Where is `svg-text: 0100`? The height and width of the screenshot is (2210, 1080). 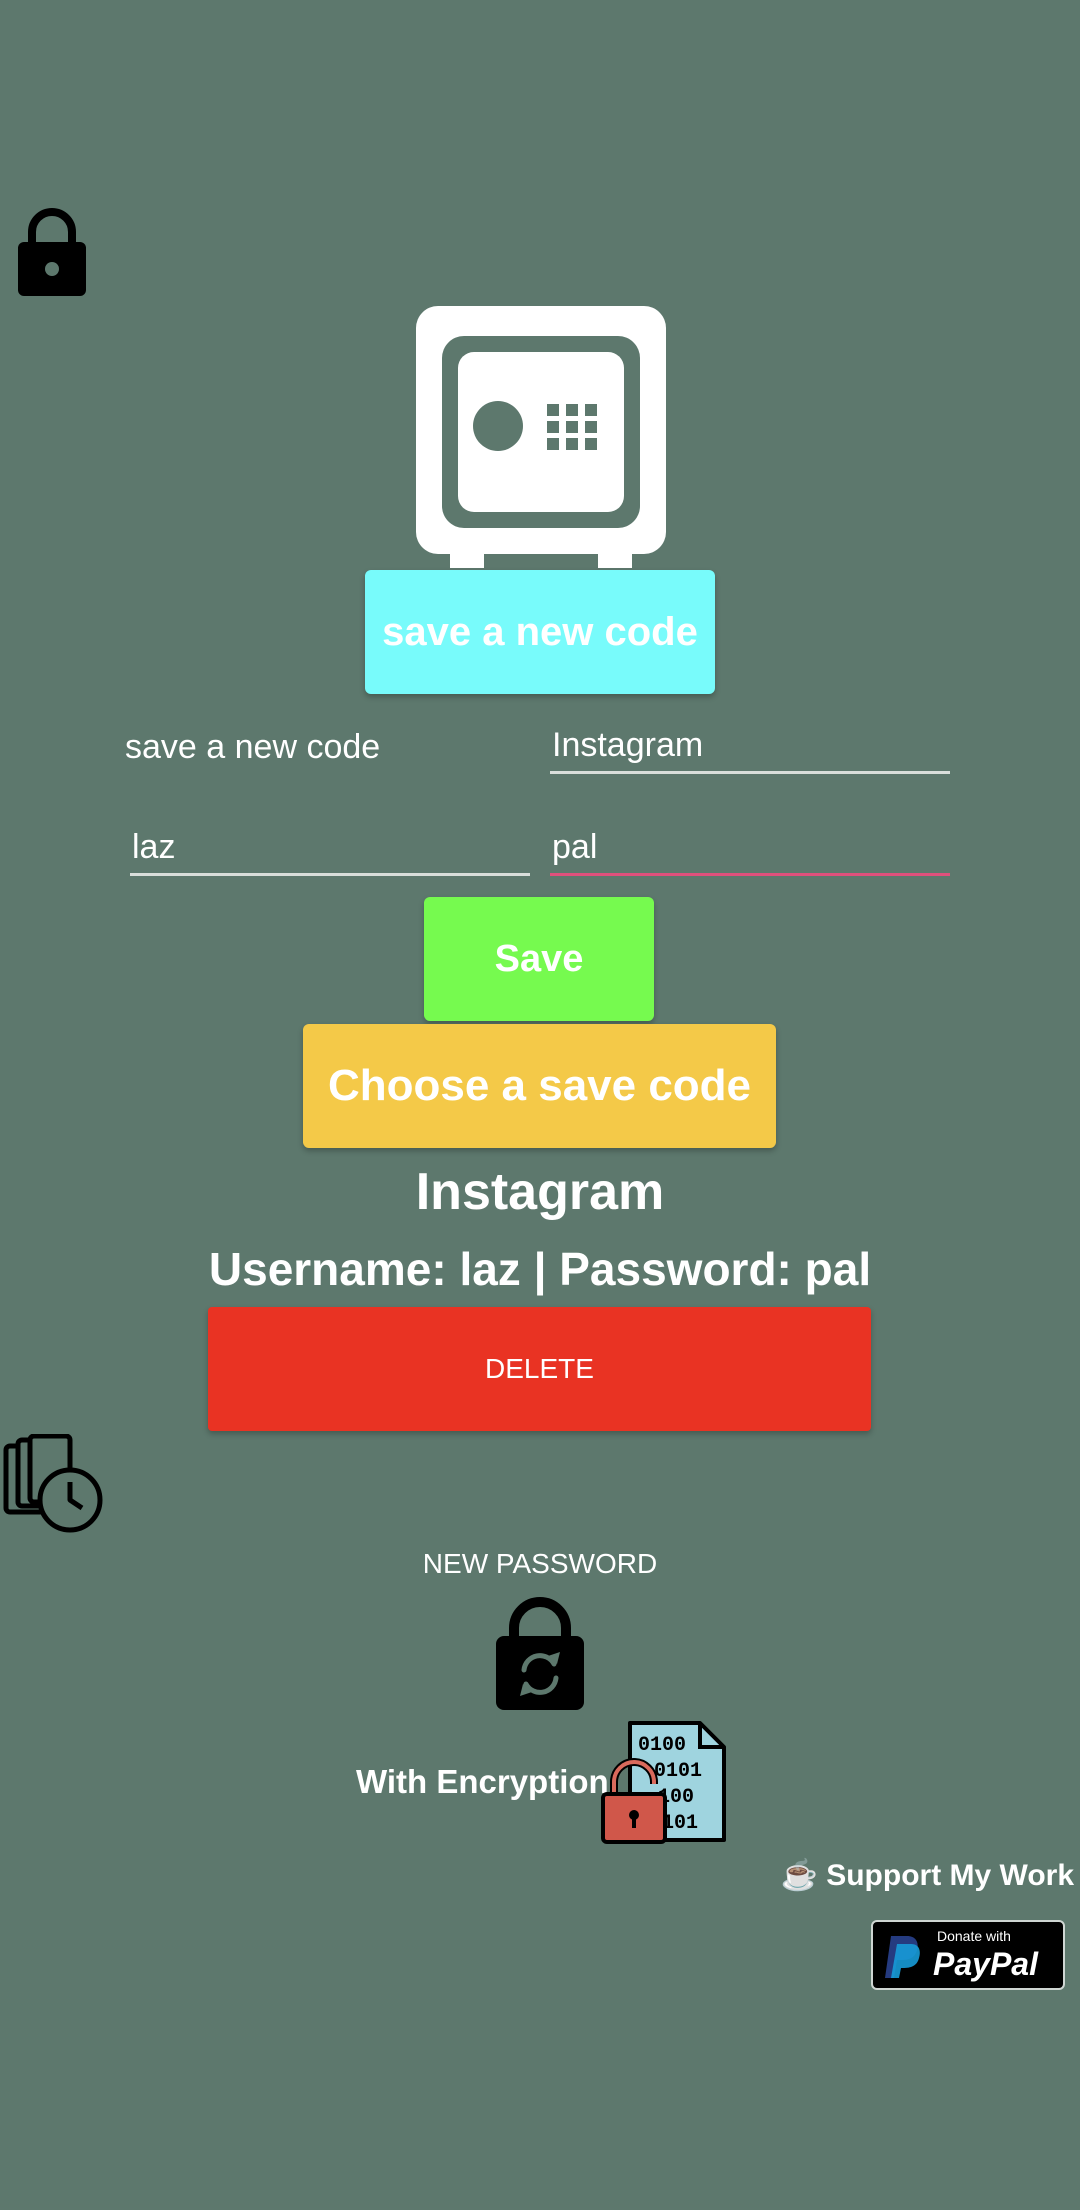 svg-text: 0100 is located at coordinates (662, 1745).